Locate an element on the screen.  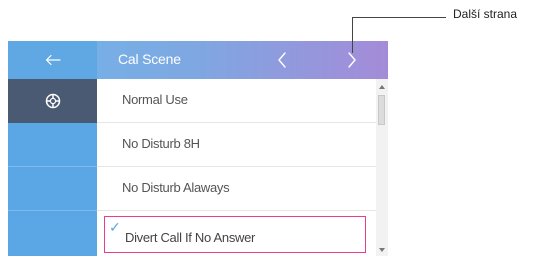
sidebar is located at coordinates (52, 167).